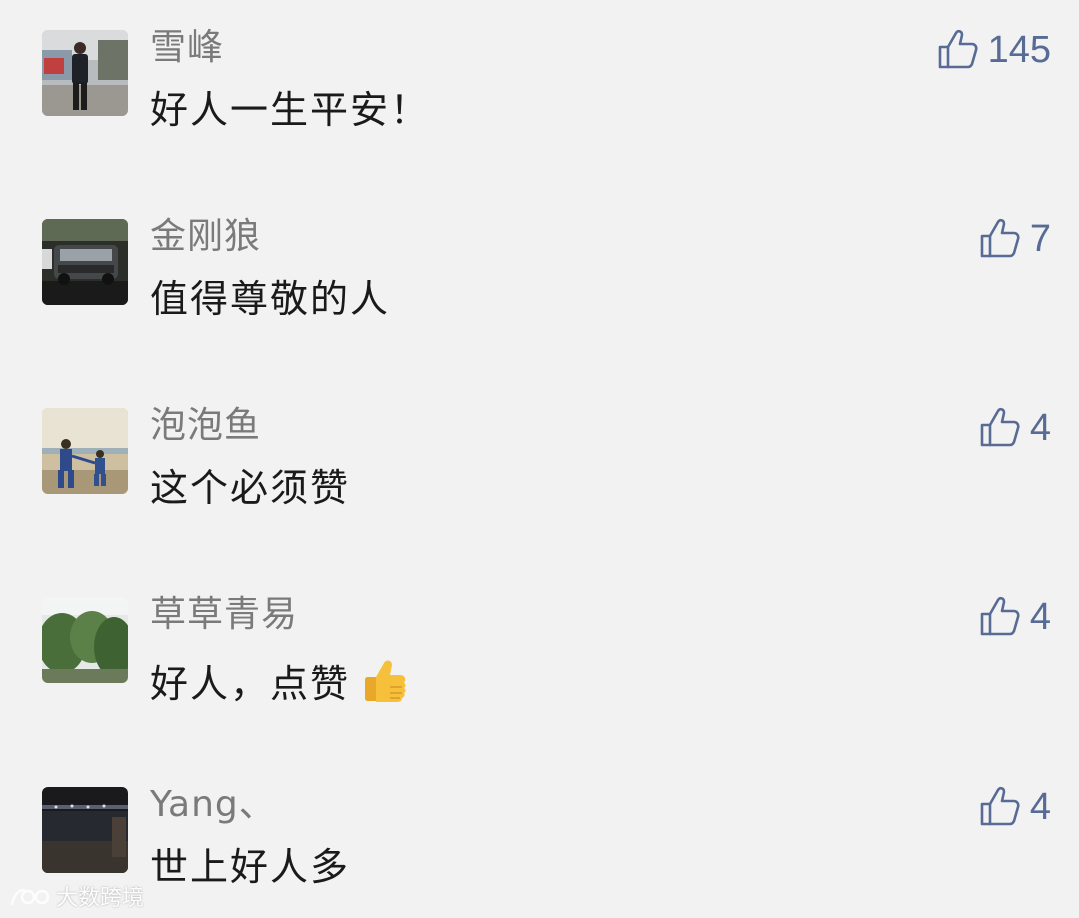  I want to click on avatar-trees-image, so click(85, 640).